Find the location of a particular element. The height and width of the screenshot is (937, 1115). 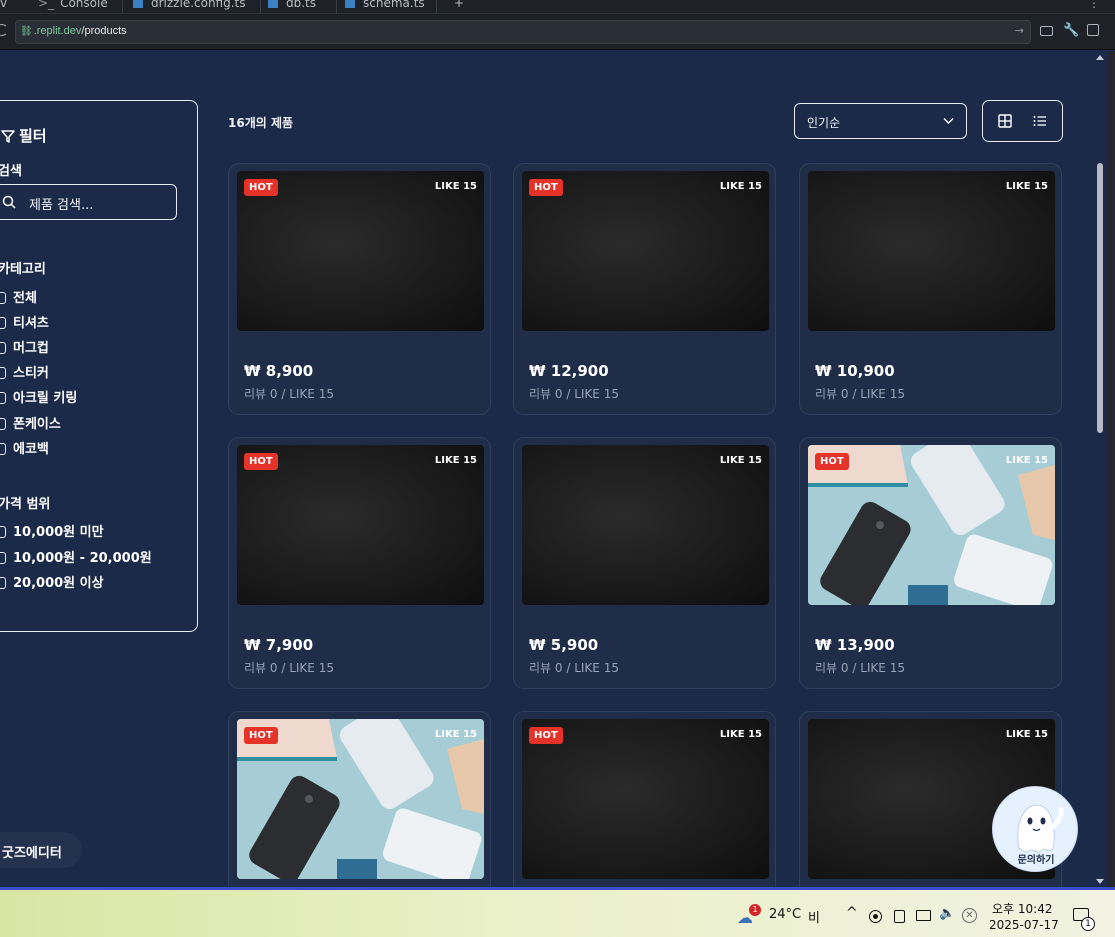

record-icon is located at coordinates (875, 916).